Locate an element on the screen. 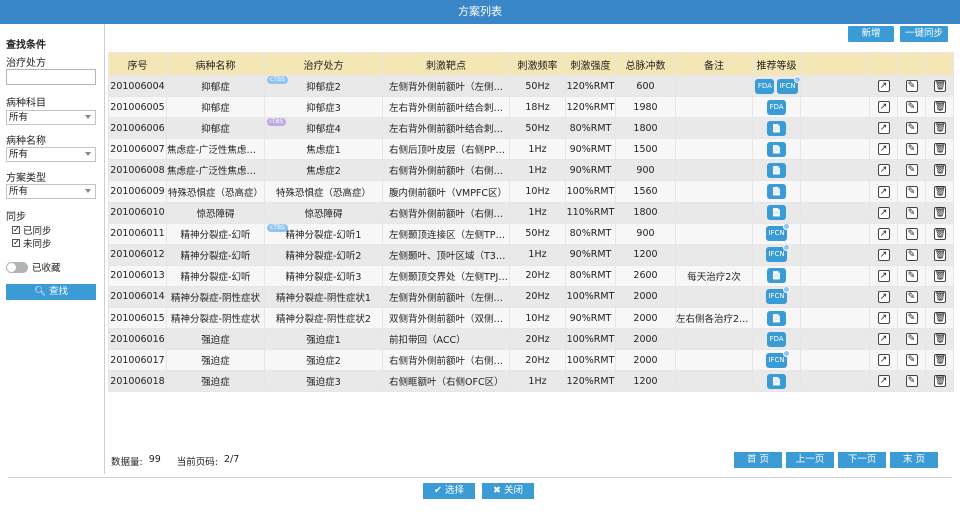  fda-badge: FDA is located at coordinates (776, 107).